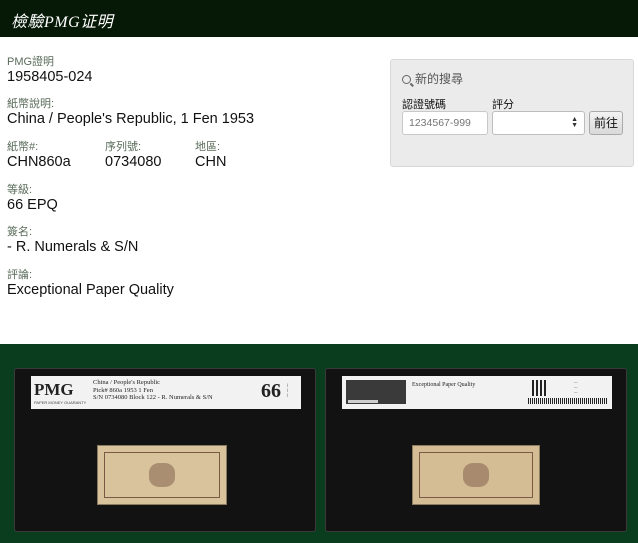 This screenshot has width=638, height=543. What do you see at coordinates (131, 119) in the screenshot?
I see `note-description-value: China / People's Republic, 1 Fen 1953` at bounding box center [131, 119].